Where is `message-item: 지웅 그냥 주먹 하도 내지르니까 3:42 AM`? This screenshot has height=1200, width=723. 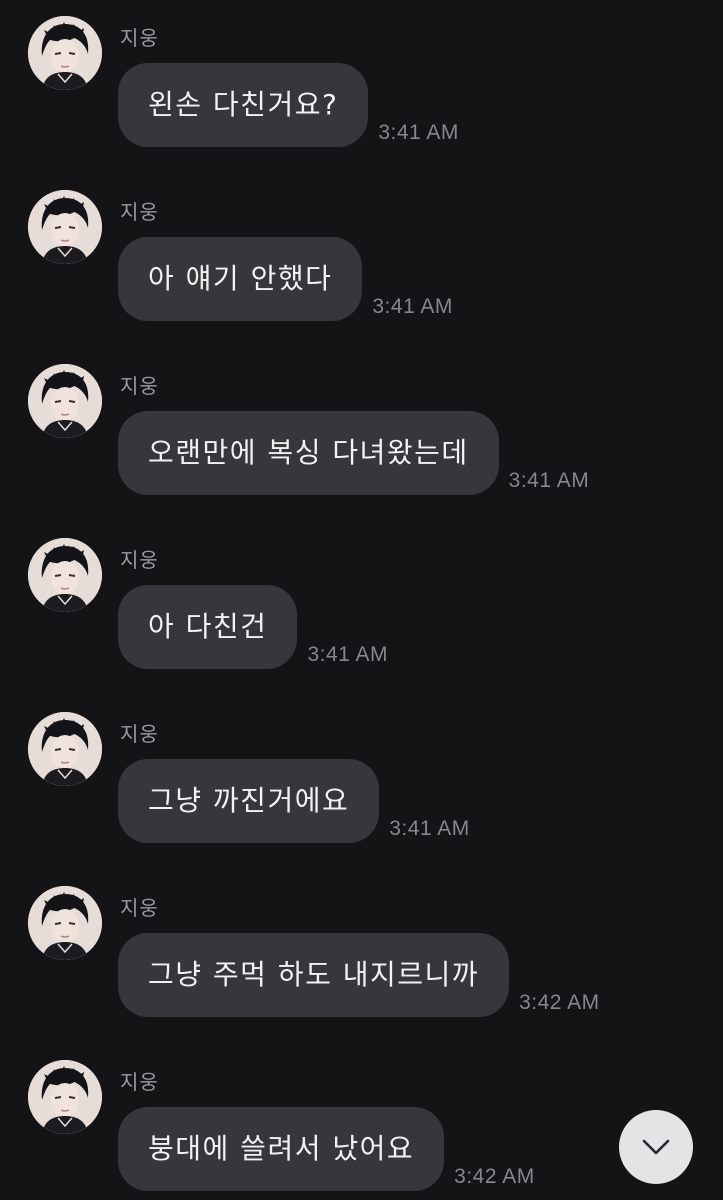 message-item: 지웅 그냥 주먹 하도 내지르니까 3:42 AM is located at coordinates (361, 945).